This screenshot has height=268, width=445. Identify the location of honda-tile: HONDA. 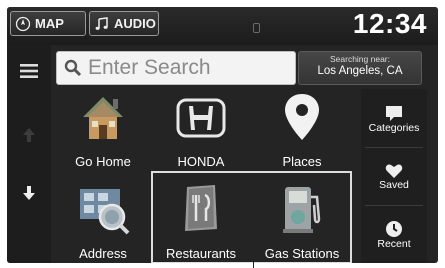
(201, 129).